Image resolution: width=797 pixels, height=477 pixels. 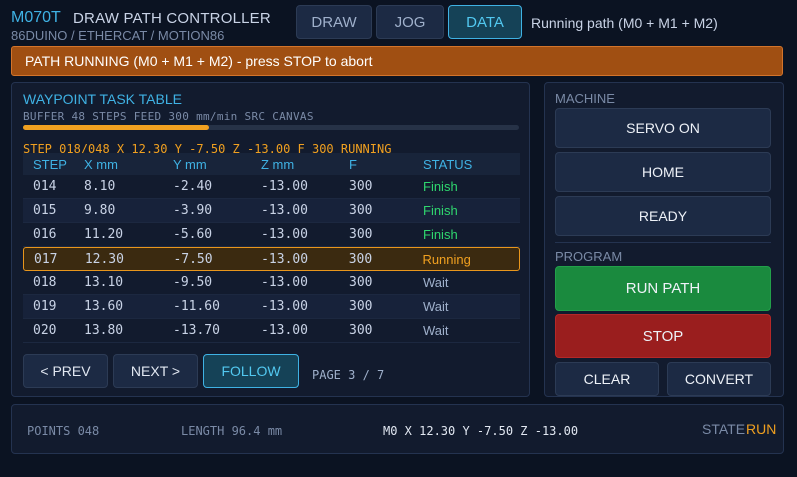 What do you see at coordinates (116, 127) in the screenshot?
I see `progress-fill` at bounding box center [116, 127].